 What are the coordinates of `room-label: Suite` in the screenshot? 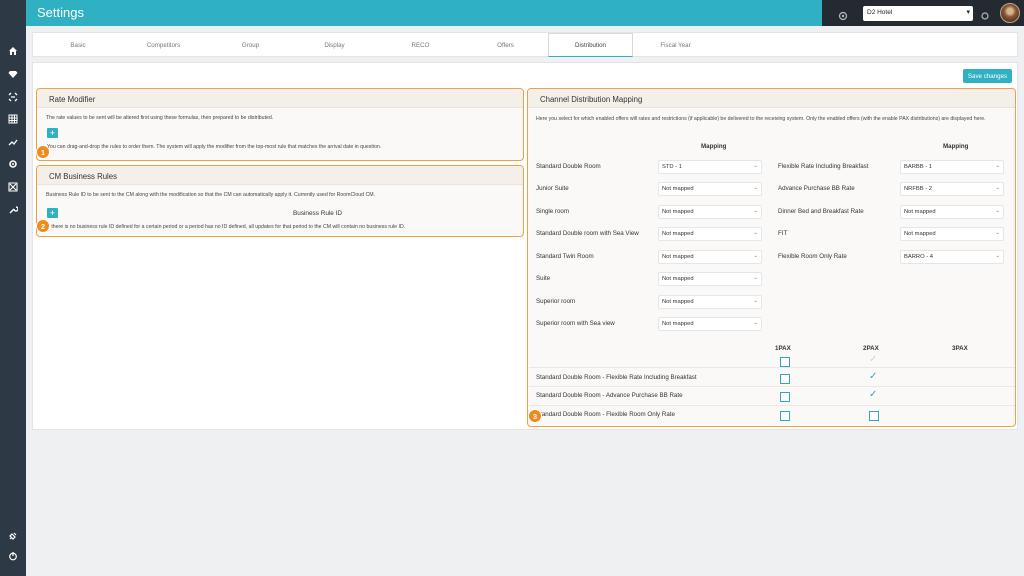 It's located at (543, 278).